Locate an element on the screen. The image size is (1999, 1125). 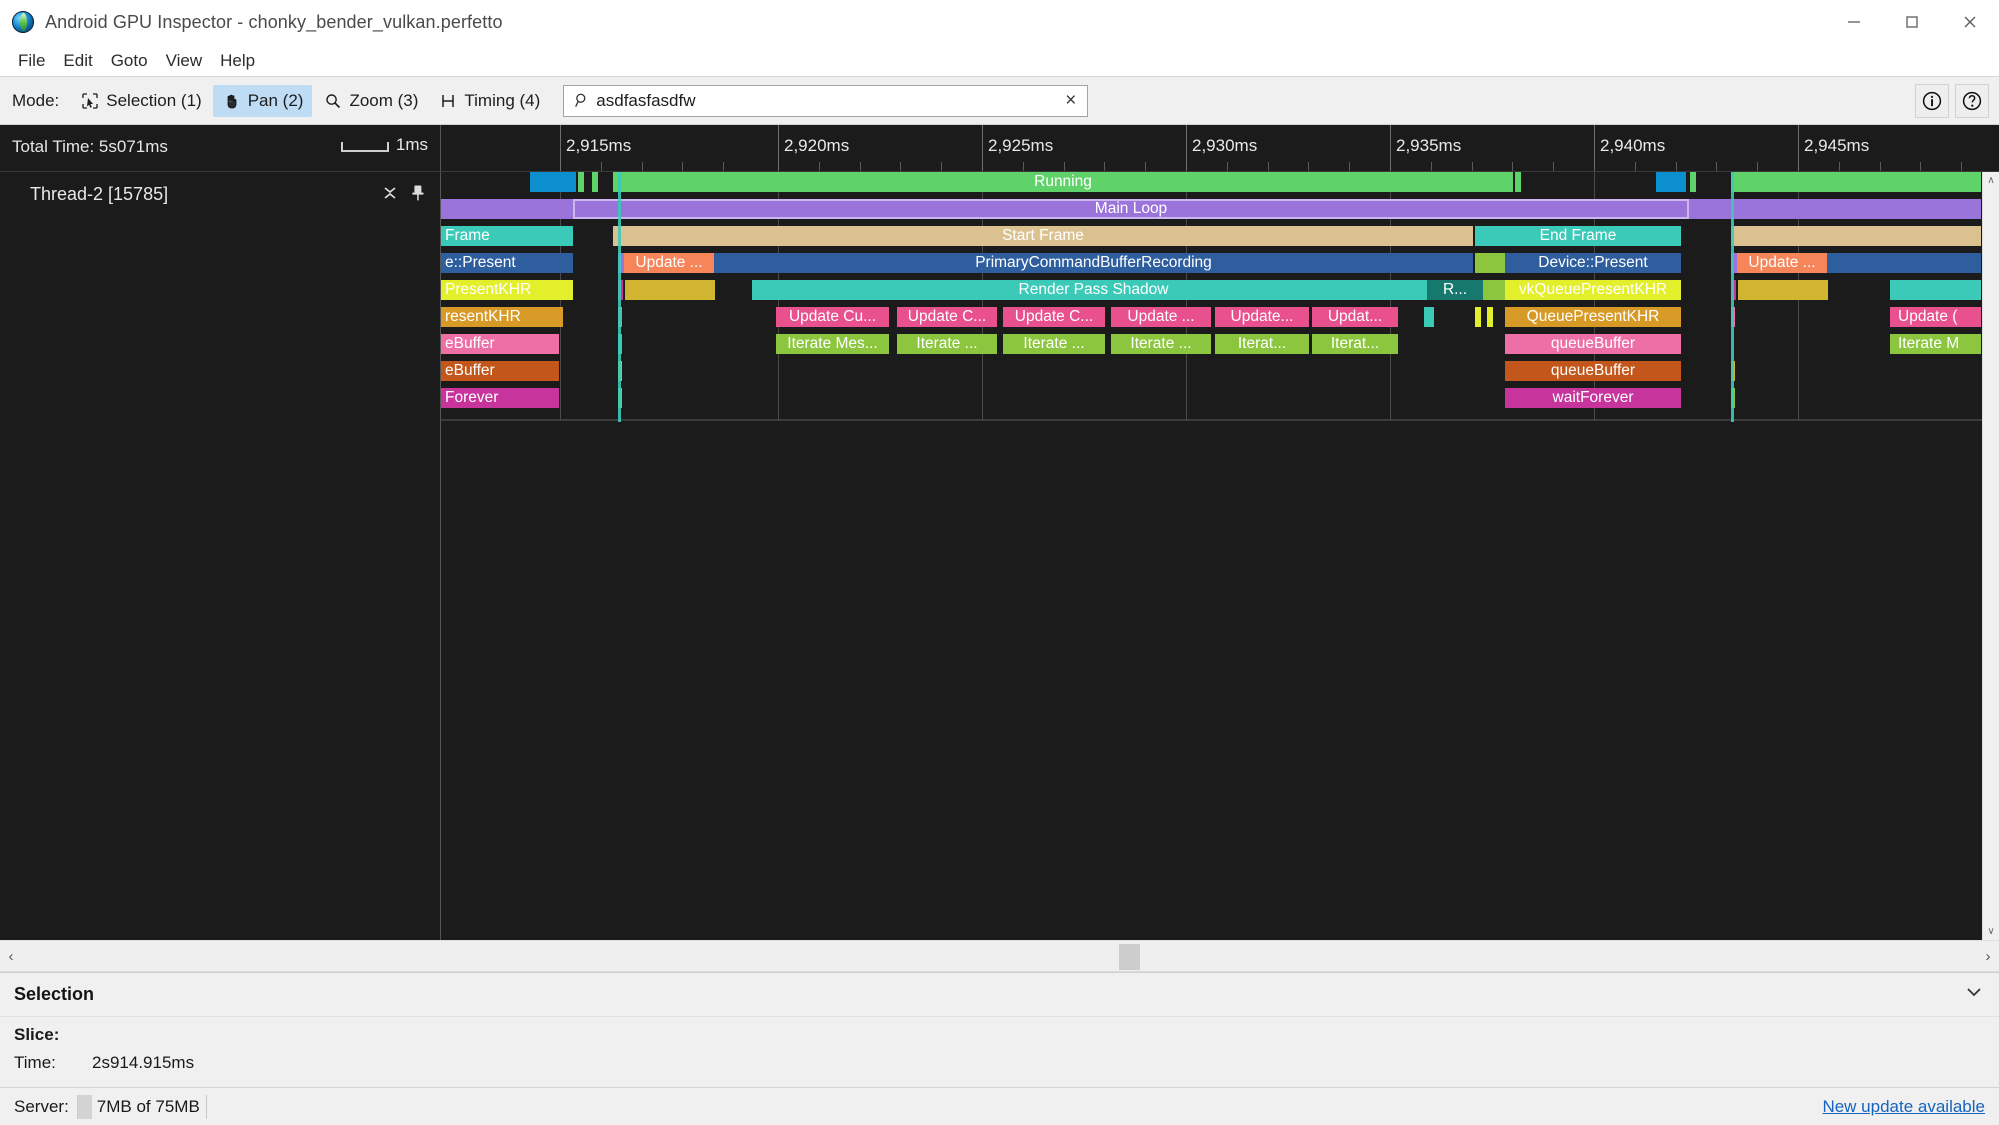
slice-queue-present-clipped: resentKHR is located at coordinates (502, 317).